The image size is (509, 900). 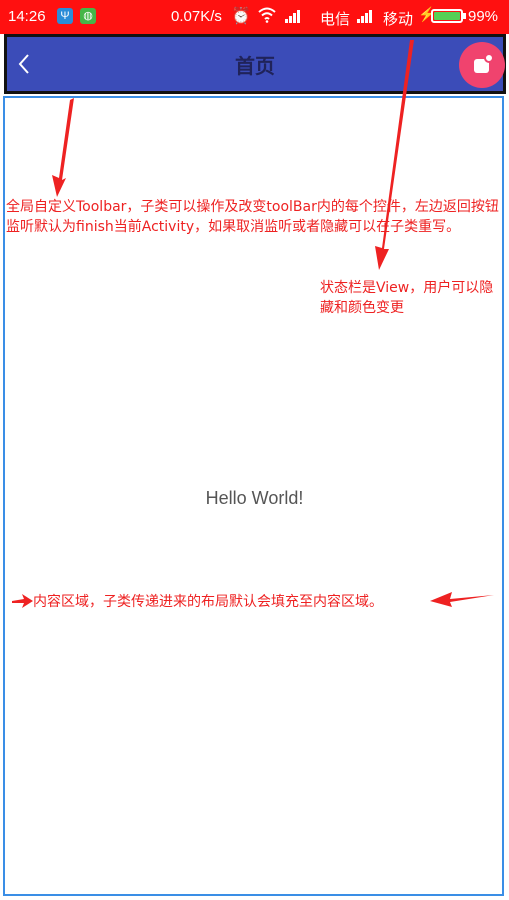 I want to click on battery-tip, so click(x=464, y=16).